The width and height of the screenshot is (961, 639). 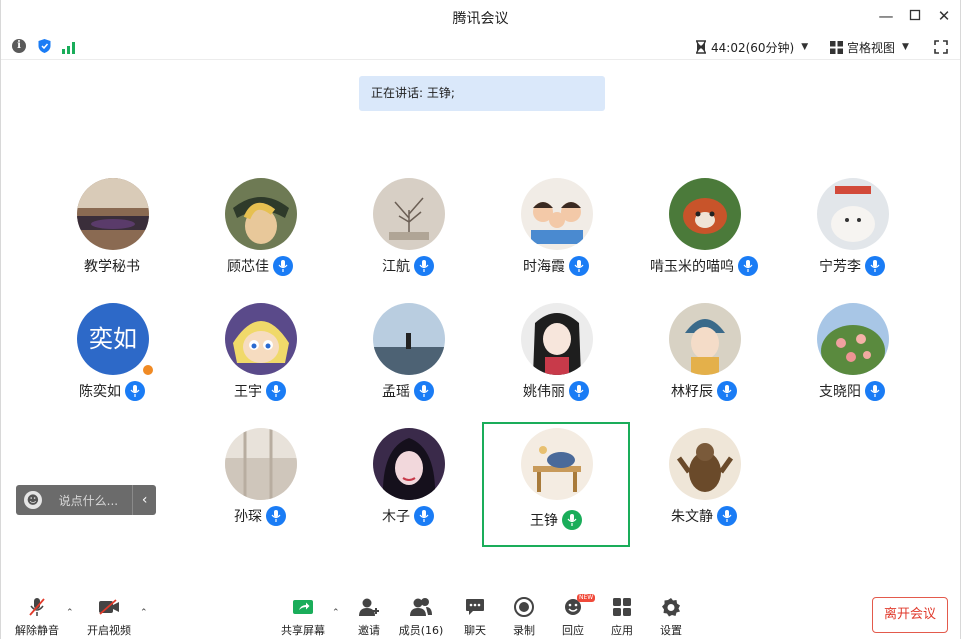 I want to click on active-speaker-tile: 王铮, so click(x=556, y=484).